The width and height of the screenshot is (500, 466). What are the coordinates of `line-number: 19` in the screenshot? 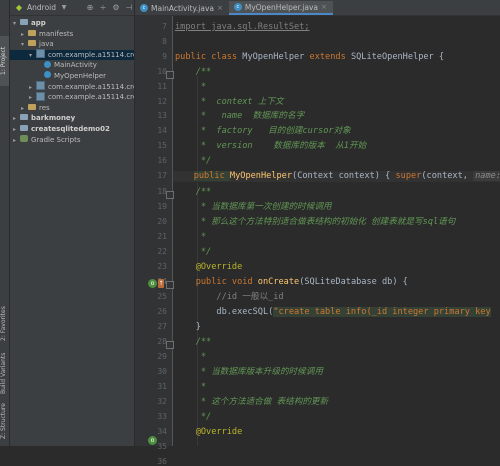 It's located at (162, 206).